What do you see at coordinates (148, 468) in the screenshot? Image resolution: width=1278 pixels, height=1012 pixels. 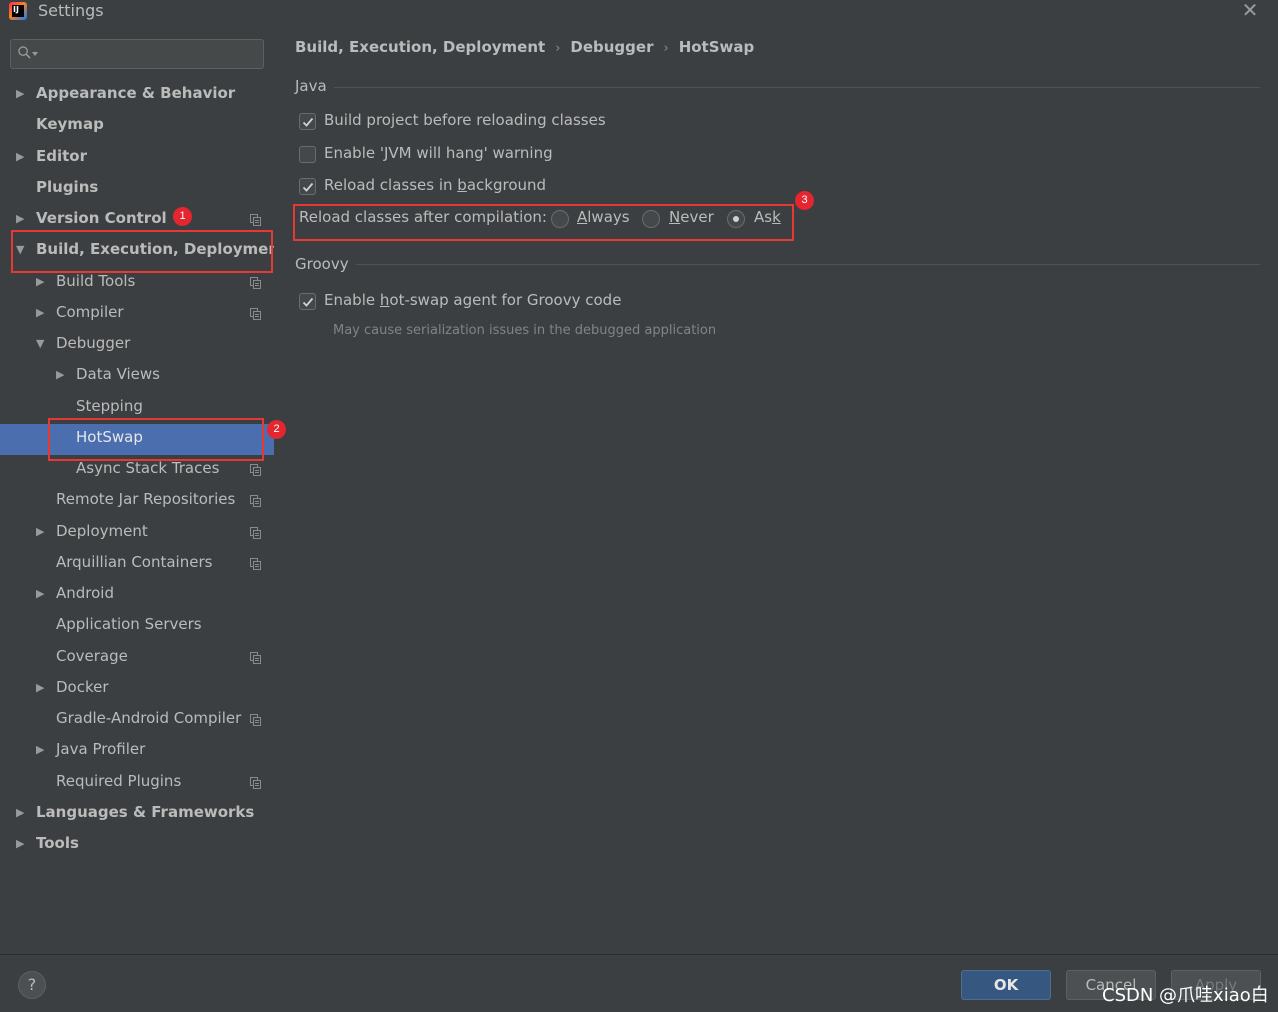 I see `sidebar-item-label: Async Stack Traces` at bounding box center [148, 468].